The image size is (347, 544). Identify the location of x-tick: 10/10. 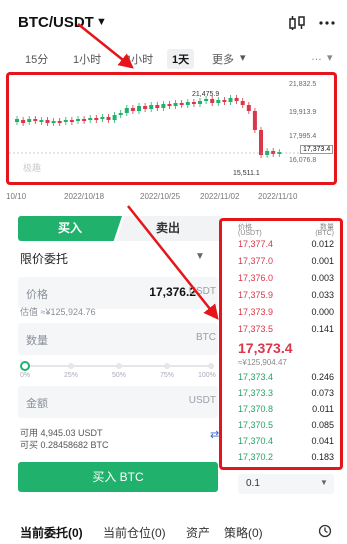
(16, 196).